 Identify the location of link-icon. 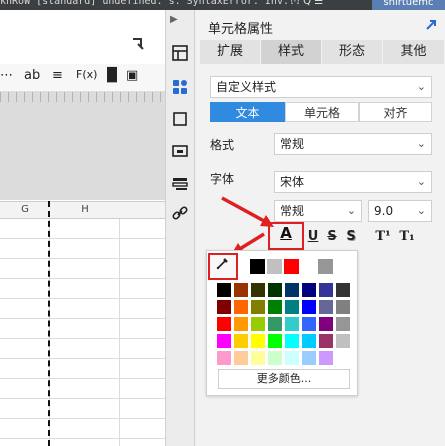
(180, 216).